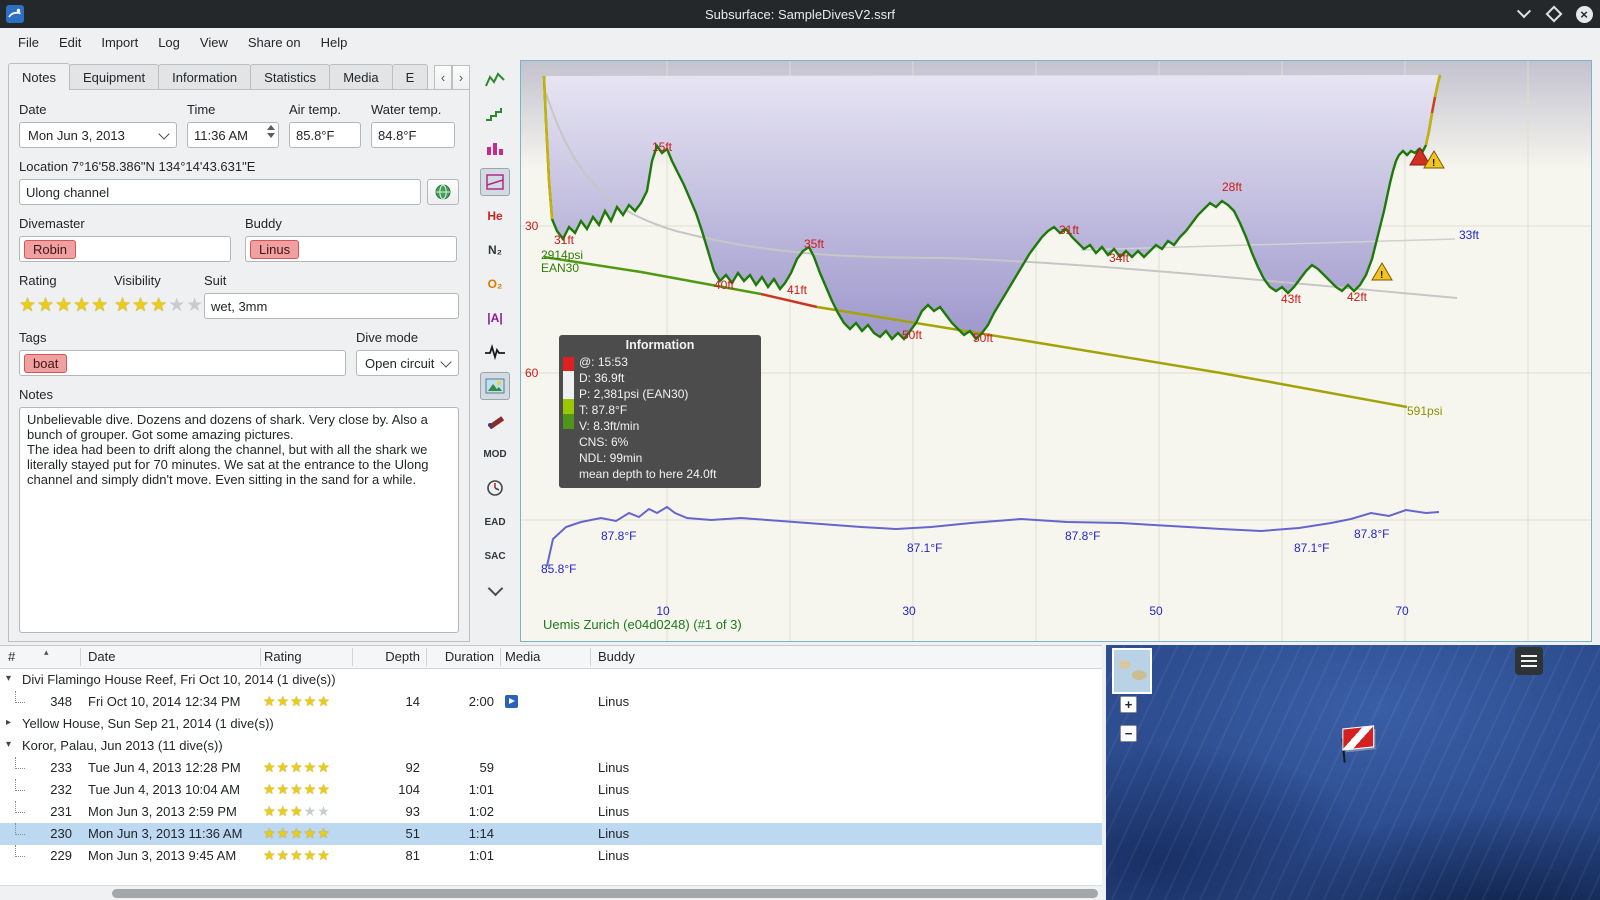 Image resolution: width=1600 pixels, height=900 pixels. I want to click on map-location-button, so click(443, 192).